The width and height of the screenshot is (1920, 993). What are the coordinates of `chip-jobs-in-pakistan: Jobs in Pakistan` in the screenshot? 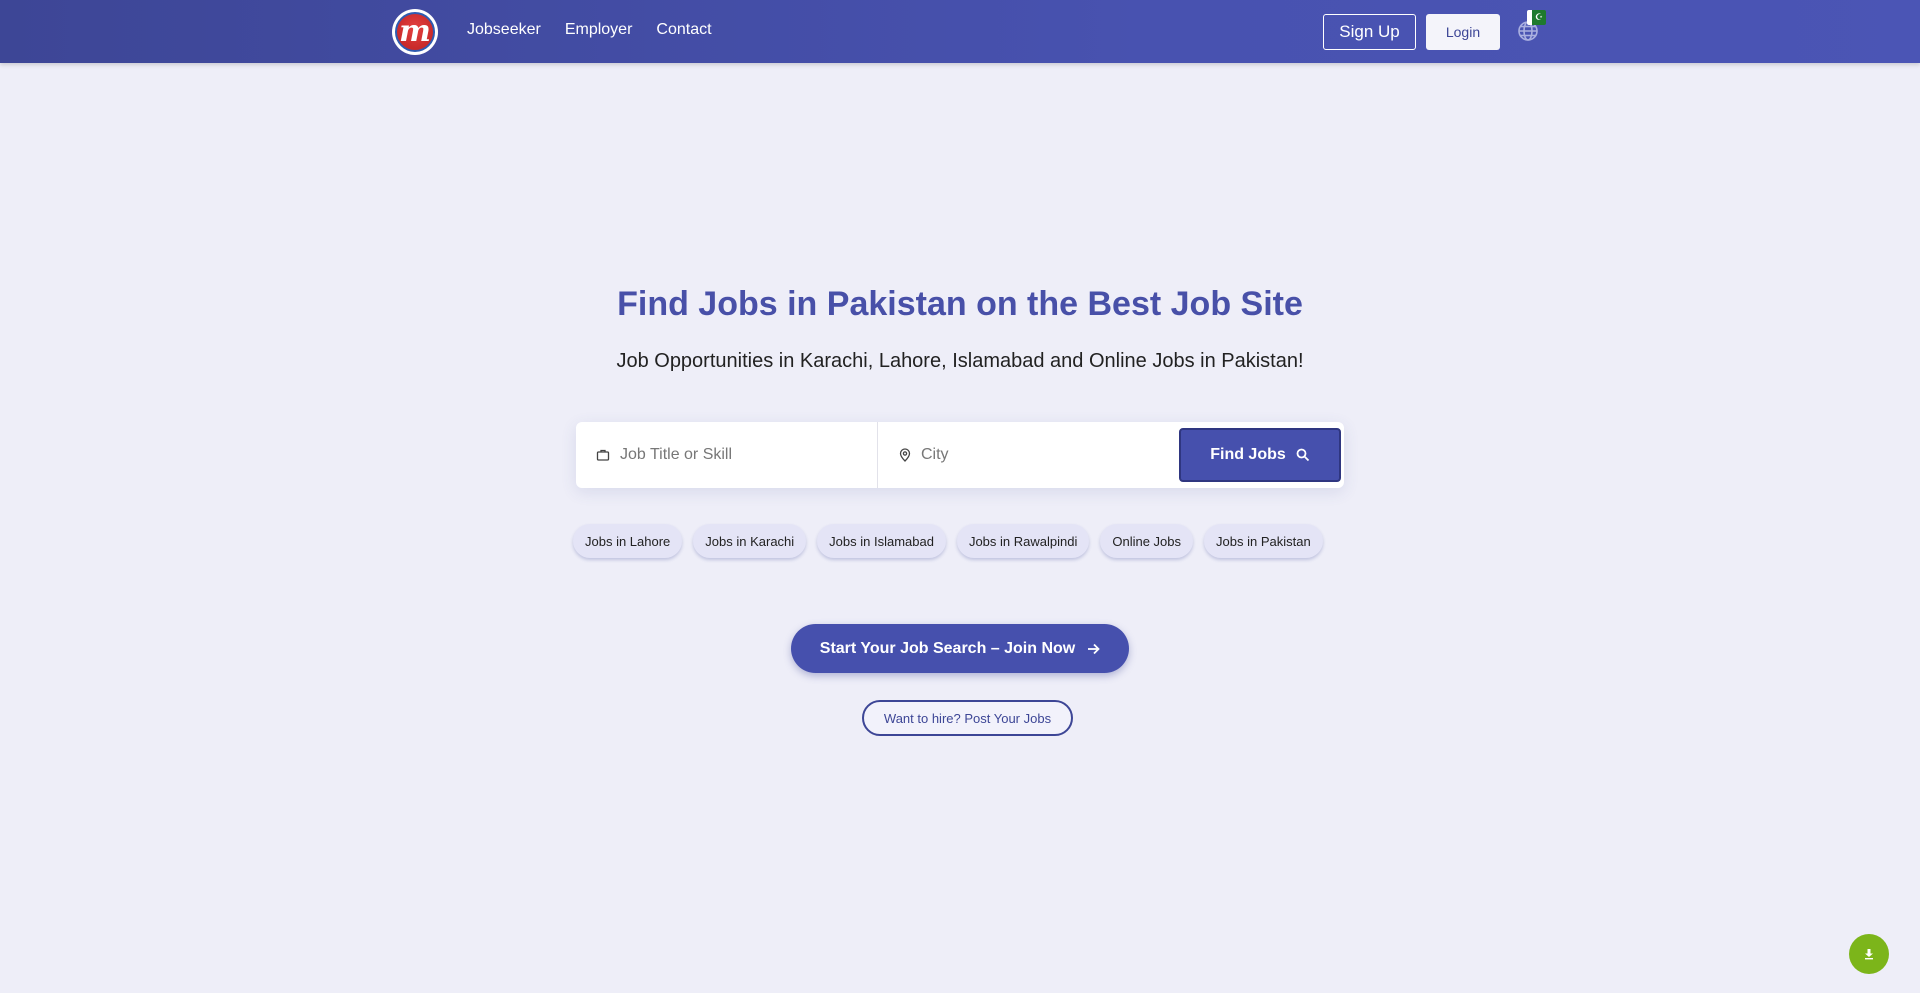 It's located at (1263, 541).